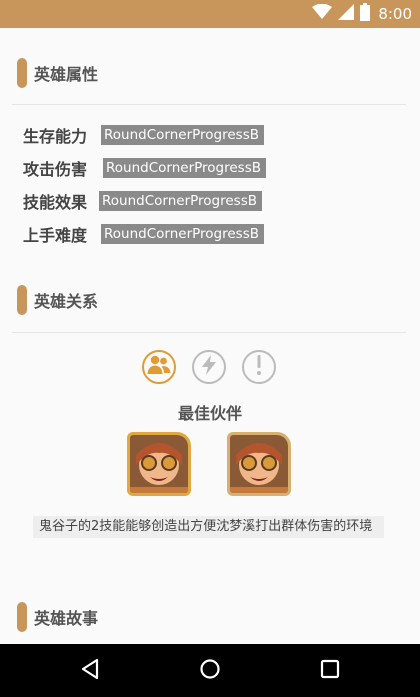  I want to click on attribute-label: 生存能力, so click(55, 136).